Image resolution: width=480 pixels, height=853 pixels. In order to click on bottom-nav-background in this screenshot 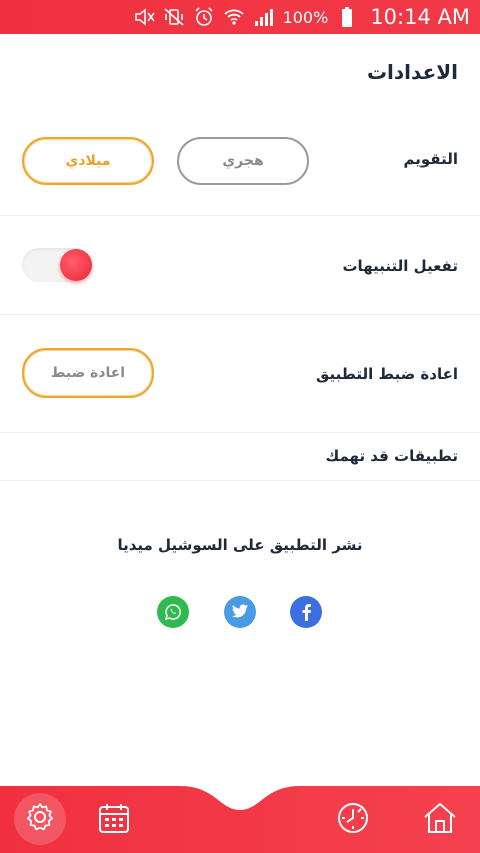, I will do `click(240, 819)`.